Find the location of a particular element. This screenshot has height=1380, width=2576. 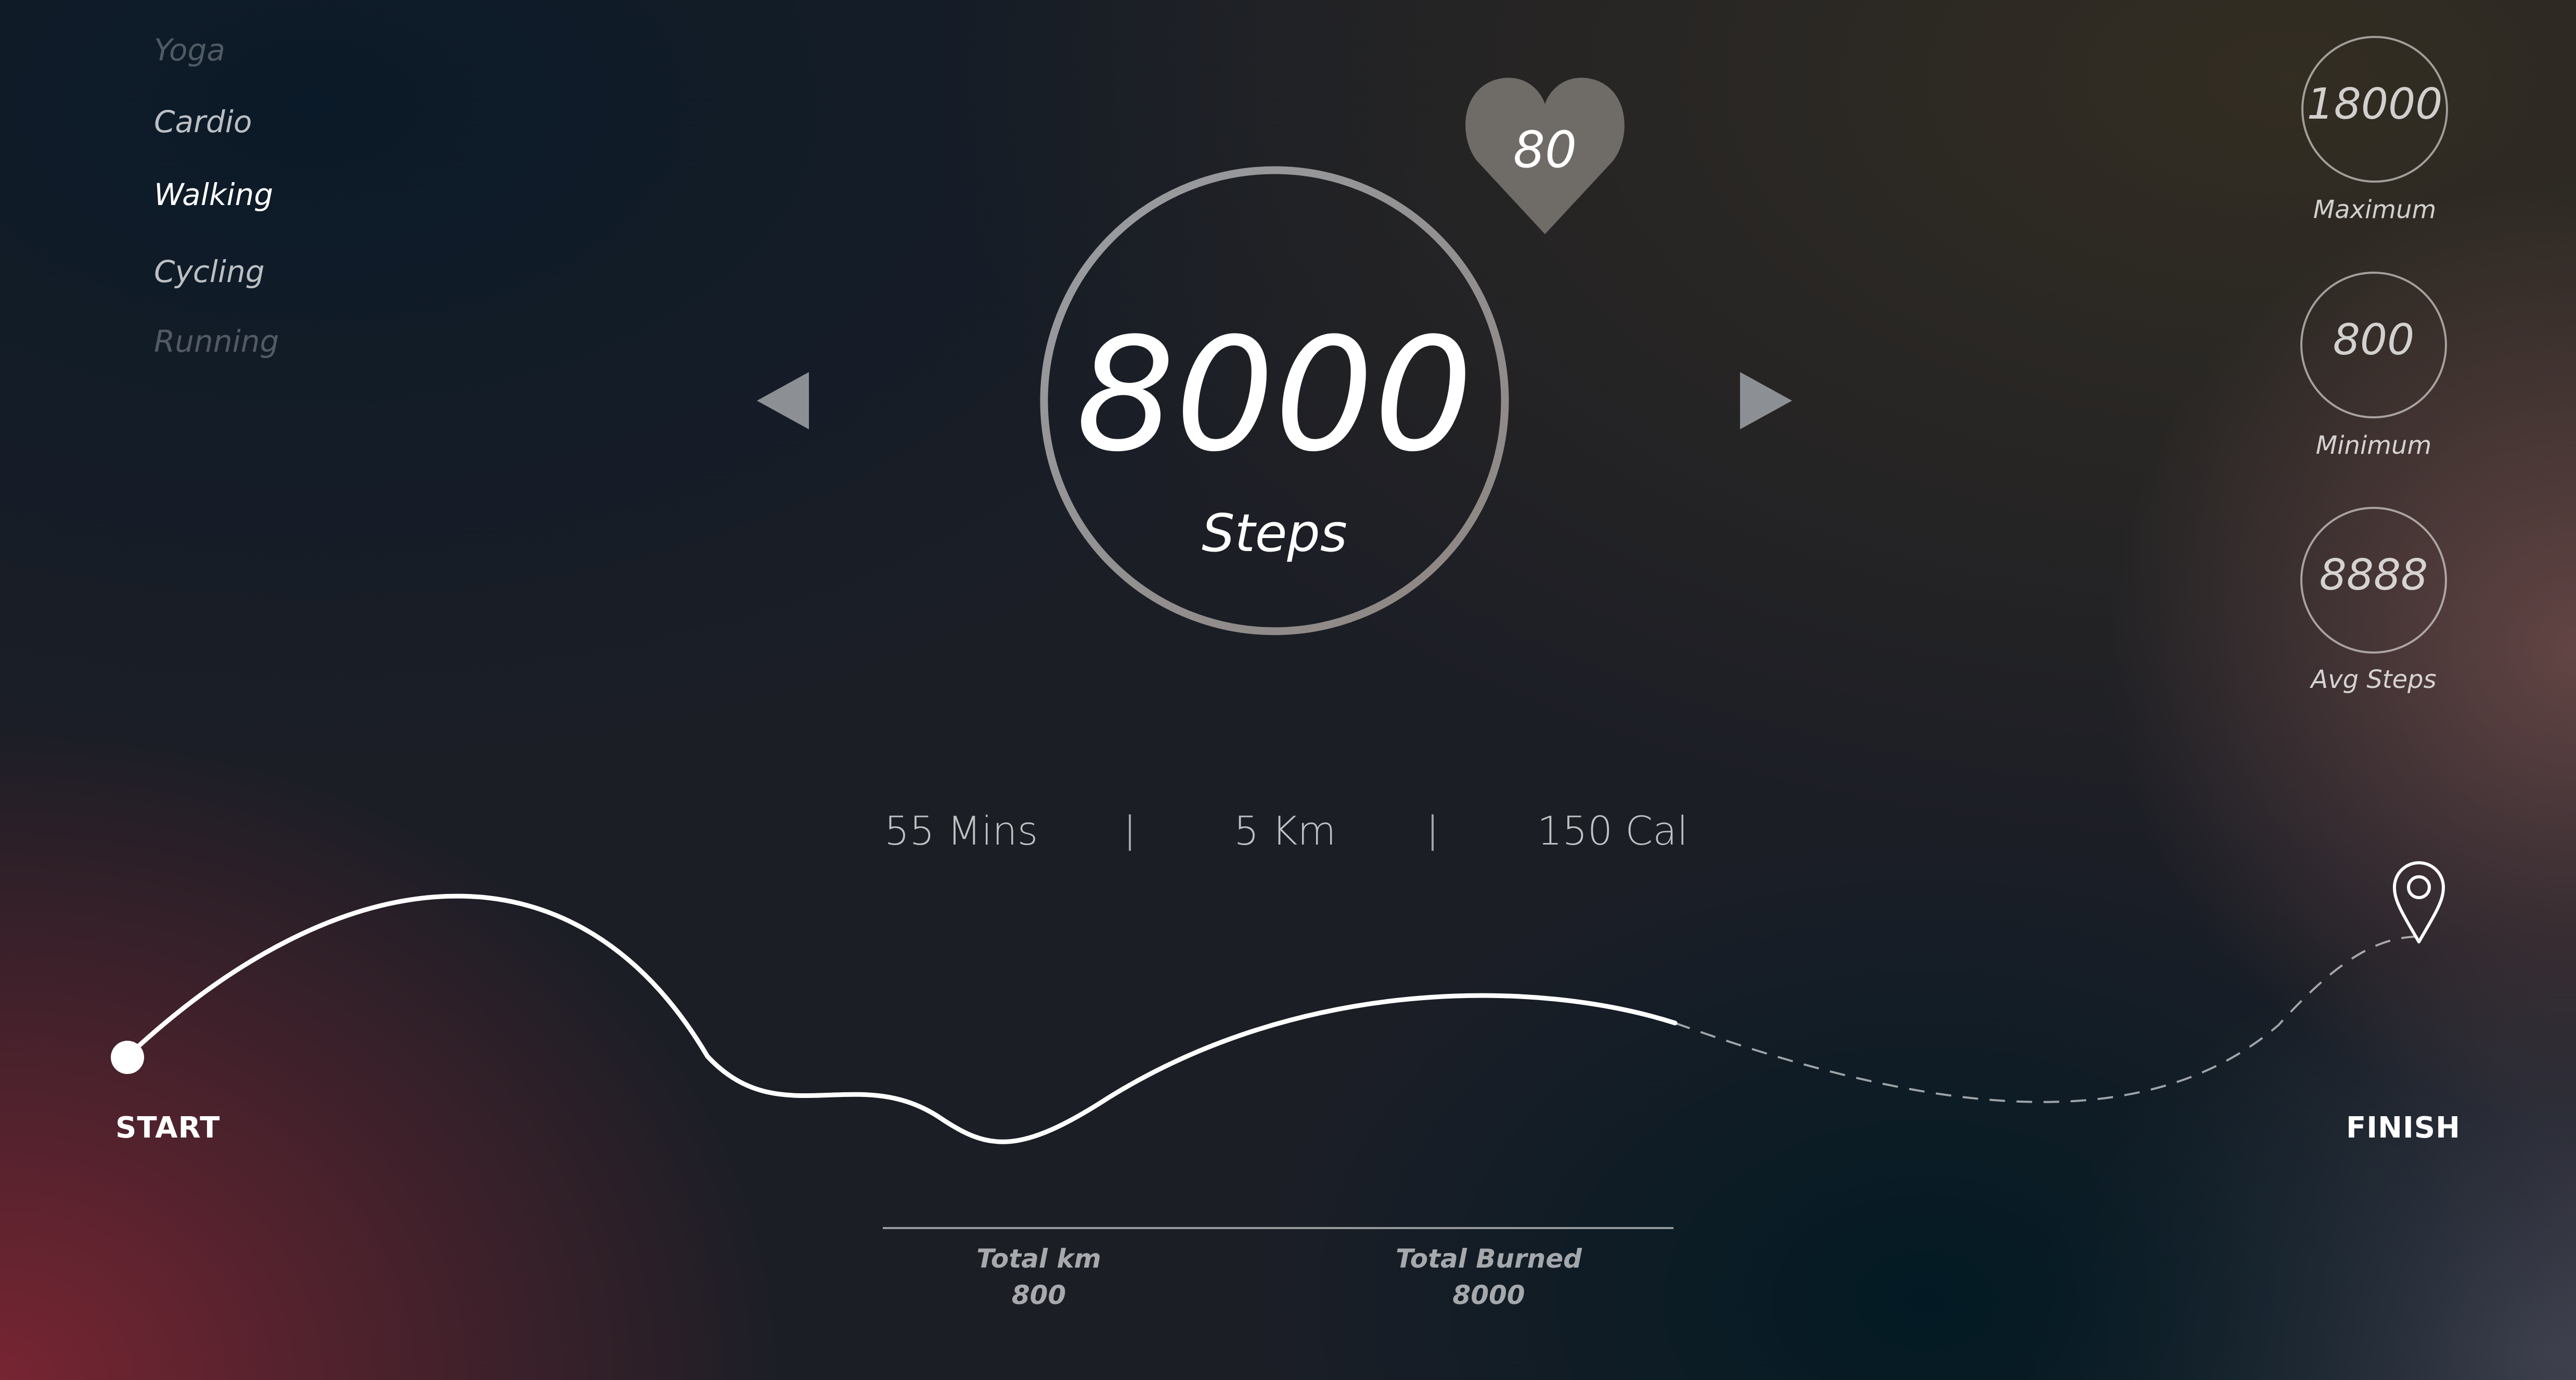

route-start-dot is located at coordinates (127, 1057).